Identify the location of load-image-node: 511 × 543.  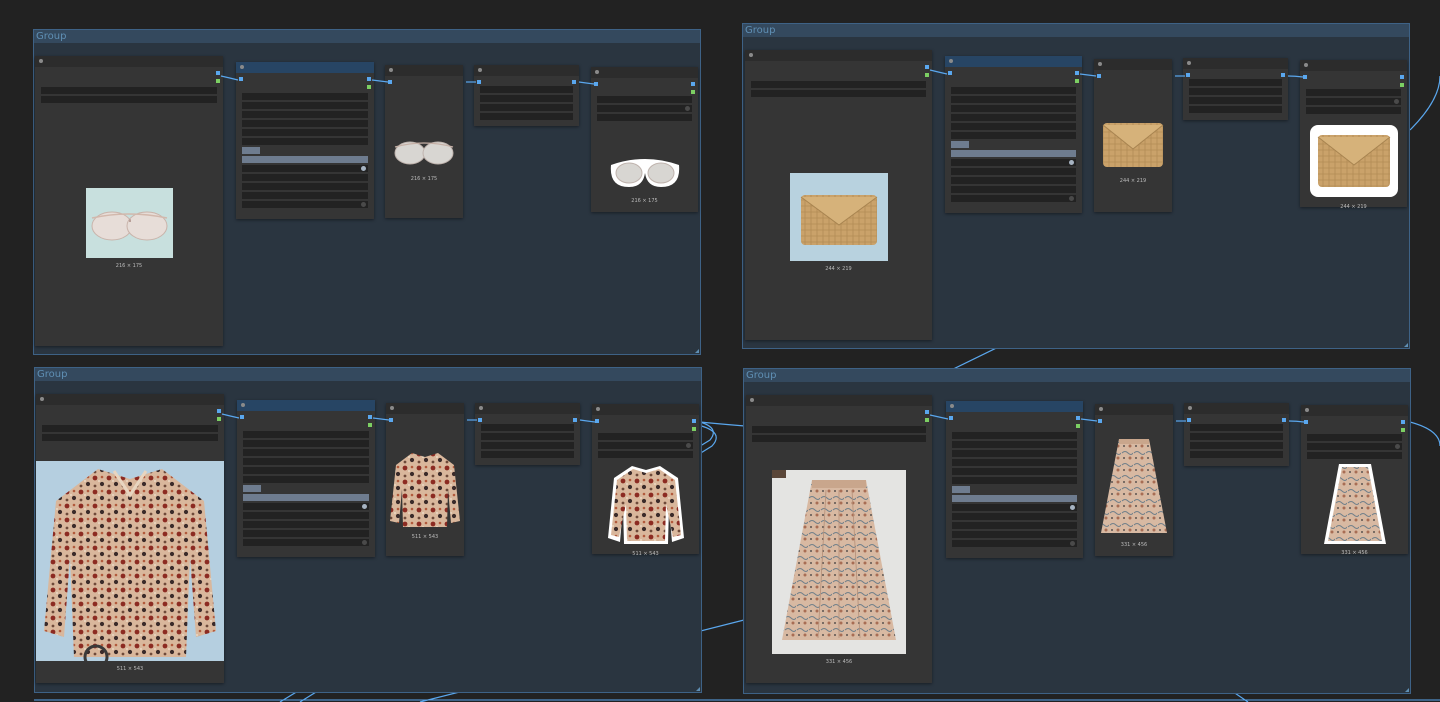
(130, 538).